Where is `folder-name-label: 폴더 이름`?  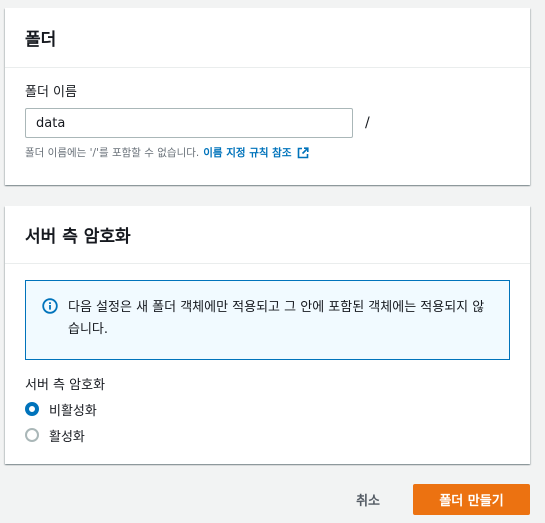
folder-name-label: 폴더 이름 is located at coordinates (51, 92).